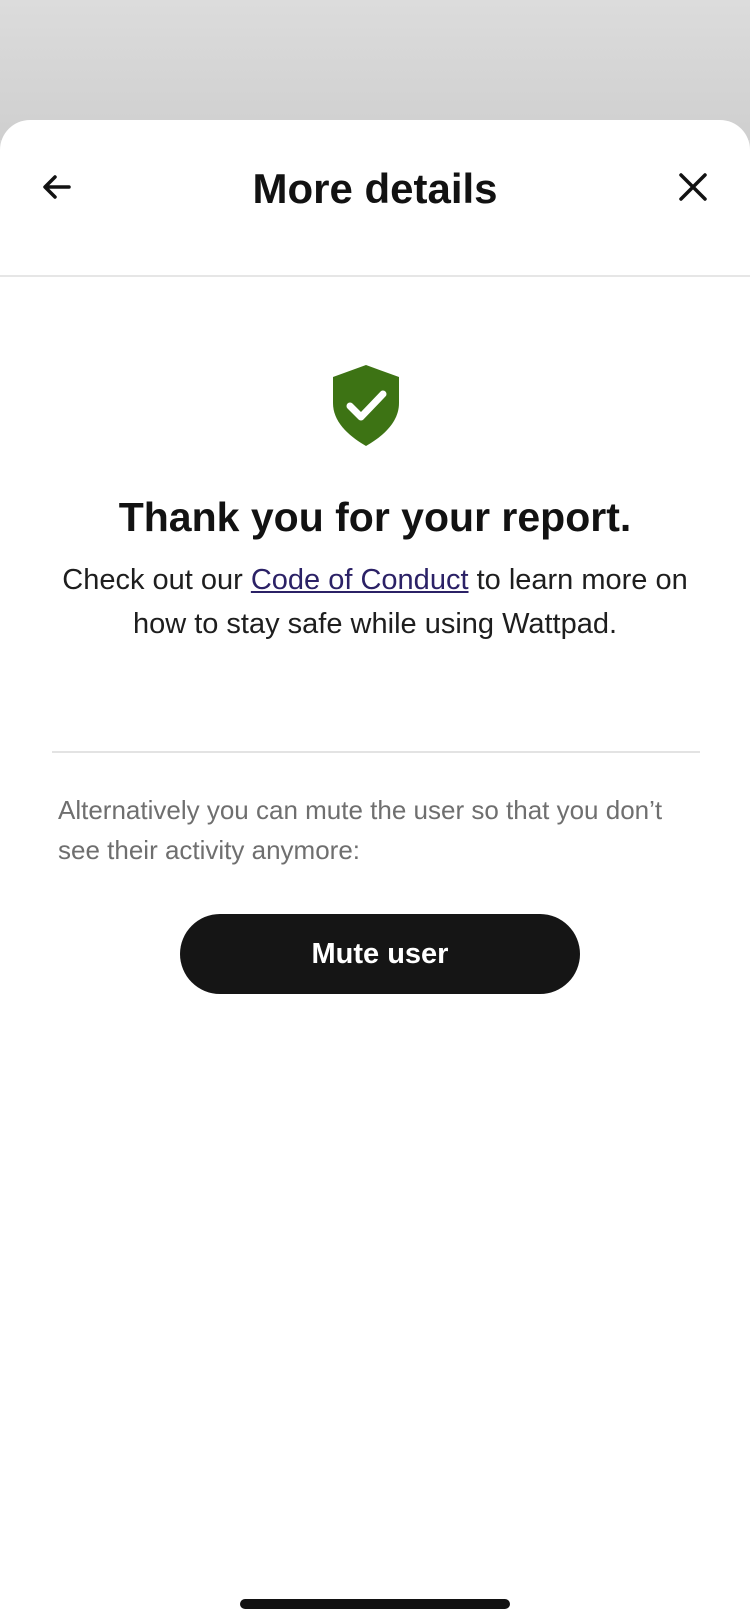 Image resolution: width=750 pixels, height=1624 pixels. What do you see at coordinates (360, 580) in the screenshot?
I see `code-of-conduct-link: Code of Conduct` at bounding box center [360, 580].